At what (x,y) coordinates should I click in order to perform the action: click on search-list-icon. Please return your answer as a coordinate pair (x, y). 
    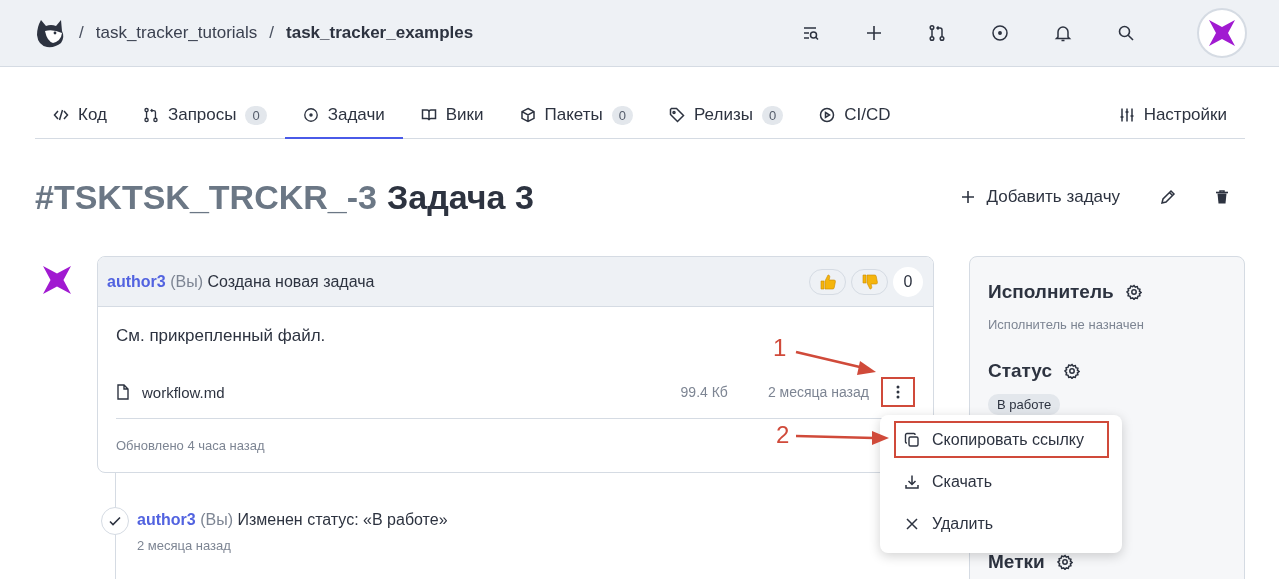
    Looking at the image, I should click on (811, 33).